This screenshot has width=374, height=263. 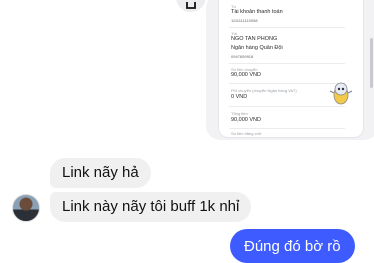 I want to click on from-account: 1111111110058, so click(x=244, y=20).